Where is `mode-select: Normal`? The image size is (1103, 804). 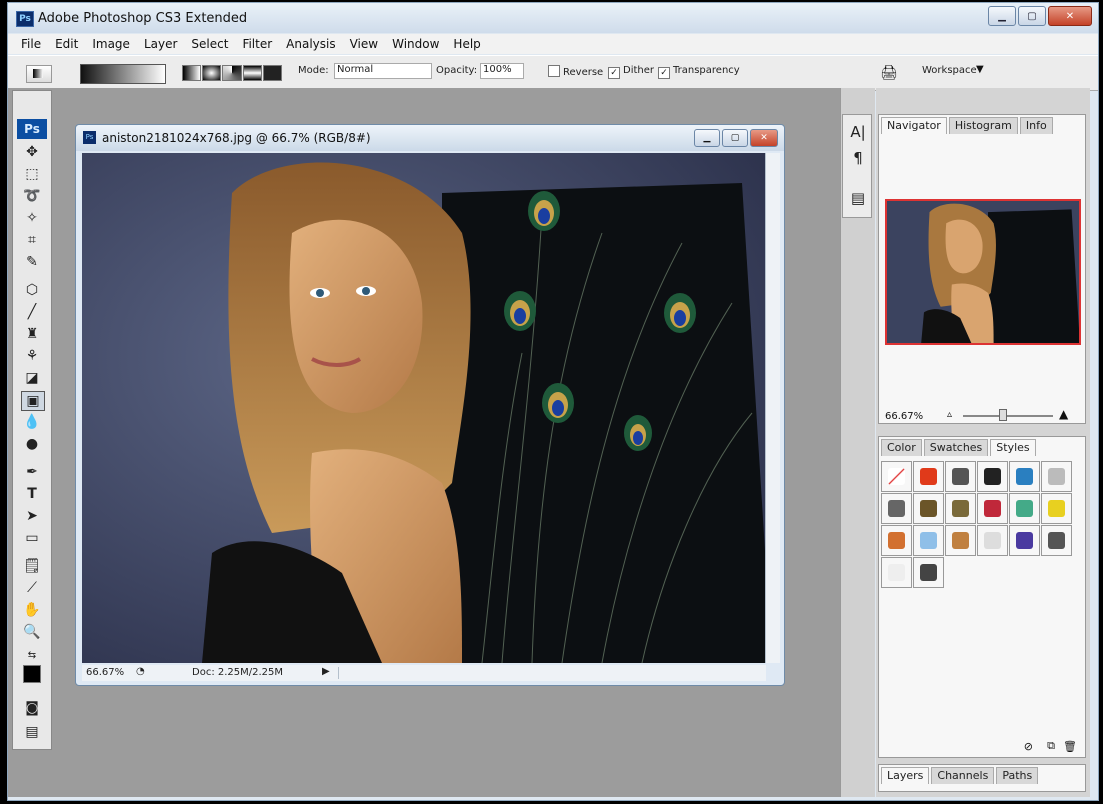
mode-select: Normal is located at coordinates (383, 71).